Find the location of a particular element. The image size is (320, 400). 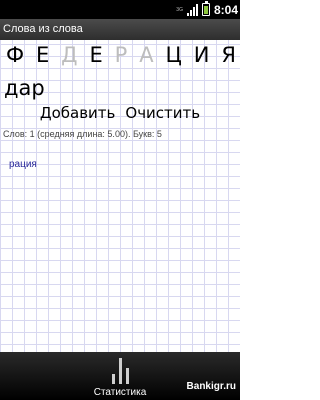

letter-tile: Р is located at coordinates (121, 55).